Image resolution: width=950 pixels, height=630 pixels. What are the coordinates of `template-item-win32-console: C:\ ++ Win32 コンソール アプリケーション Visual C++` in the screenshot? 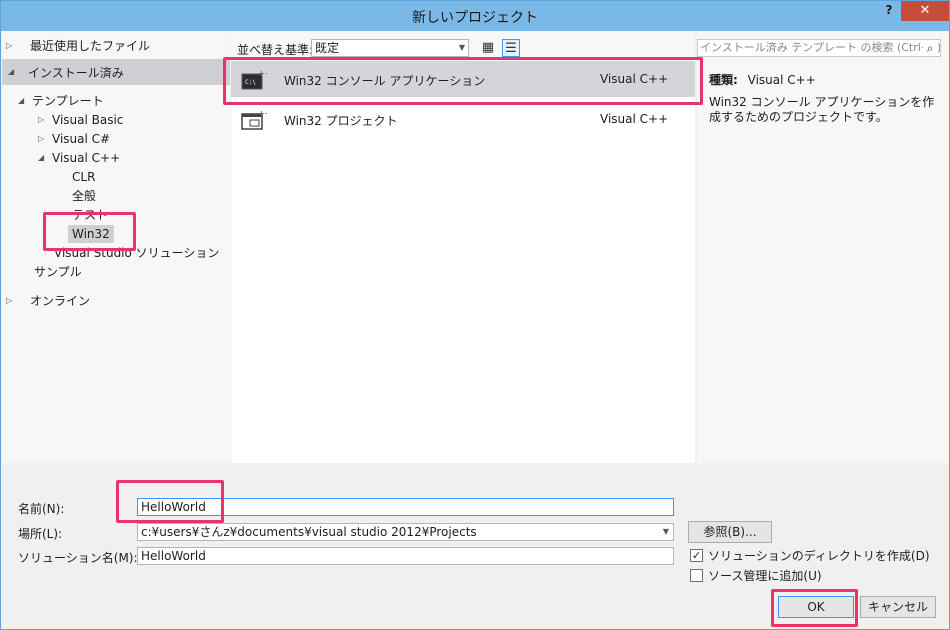 It's located at (463, 79).